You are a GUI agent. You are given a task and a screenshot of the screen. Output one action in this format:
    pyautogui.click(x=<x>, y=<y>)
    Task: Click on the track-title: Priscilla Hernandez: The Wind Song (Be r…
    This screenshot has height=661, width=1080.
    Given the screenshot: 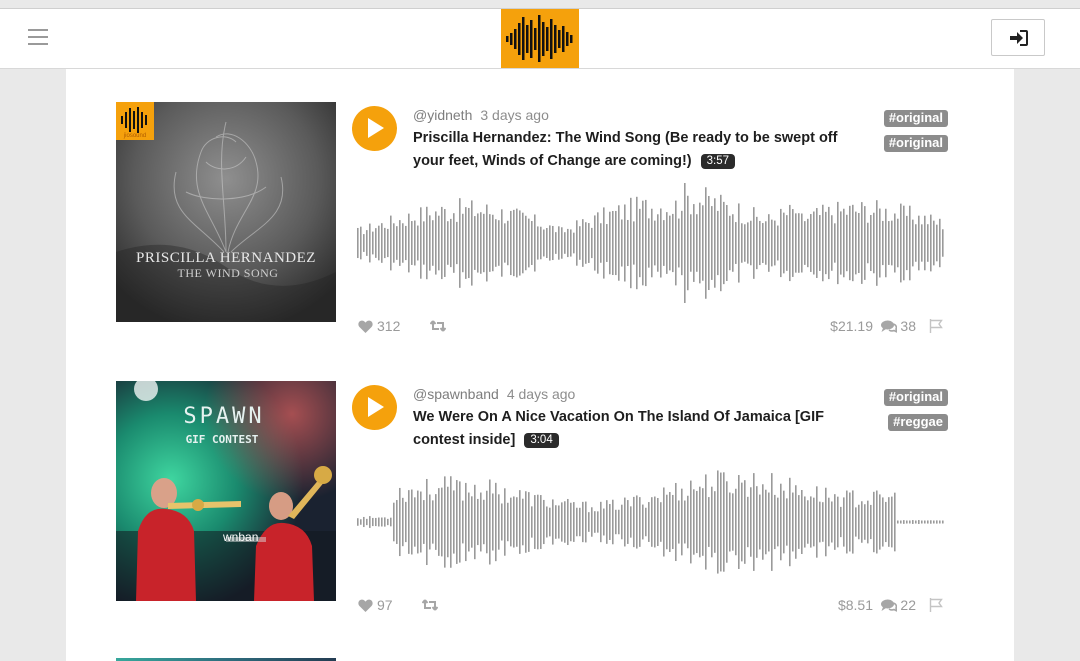 What is the action you would take?
    pyautogui.click(x=633, y=150)
    